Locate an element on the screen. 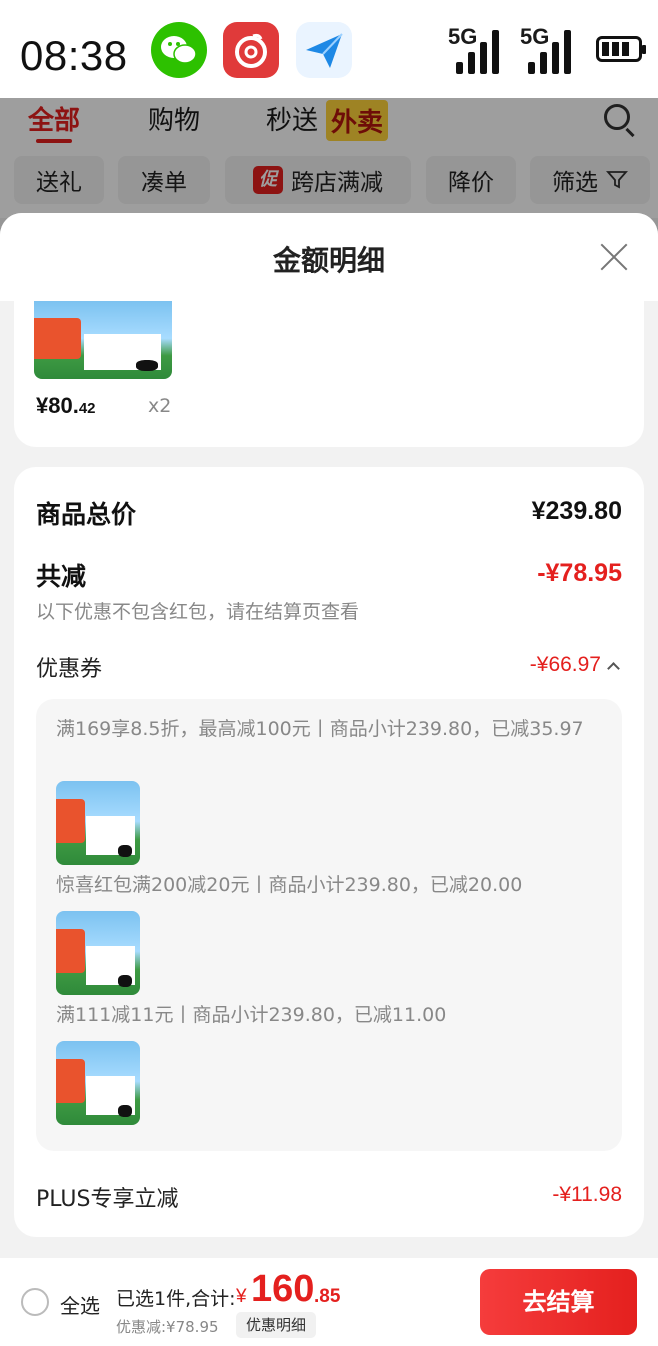  plus-label: PLUS专享立减 is located at coordinates (107, 1199).